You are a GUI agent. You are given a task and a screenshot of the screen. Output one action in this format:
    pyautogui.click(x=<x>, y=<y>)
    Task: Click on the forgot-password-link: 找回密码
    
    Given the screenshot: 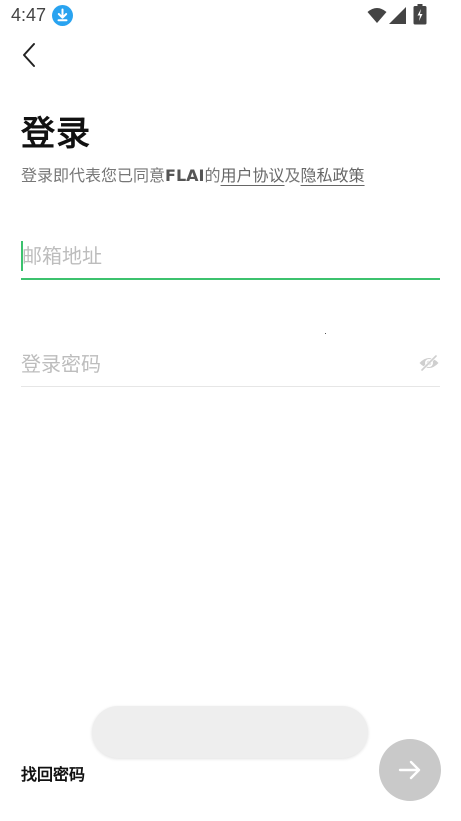 What is the action you would take?
    pyautogui.click(x=53, y=773)
    